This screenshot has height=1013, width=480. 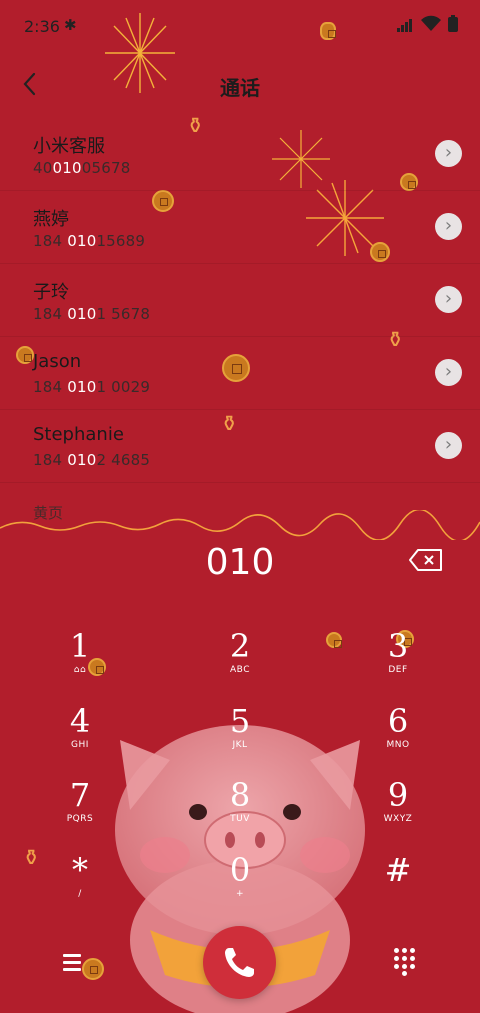 What do you see at coordinates (240, 373) in the screenshot?
I see `contact-row: Jason 184 0101 0029 ›` at bounding box center [240, 373].